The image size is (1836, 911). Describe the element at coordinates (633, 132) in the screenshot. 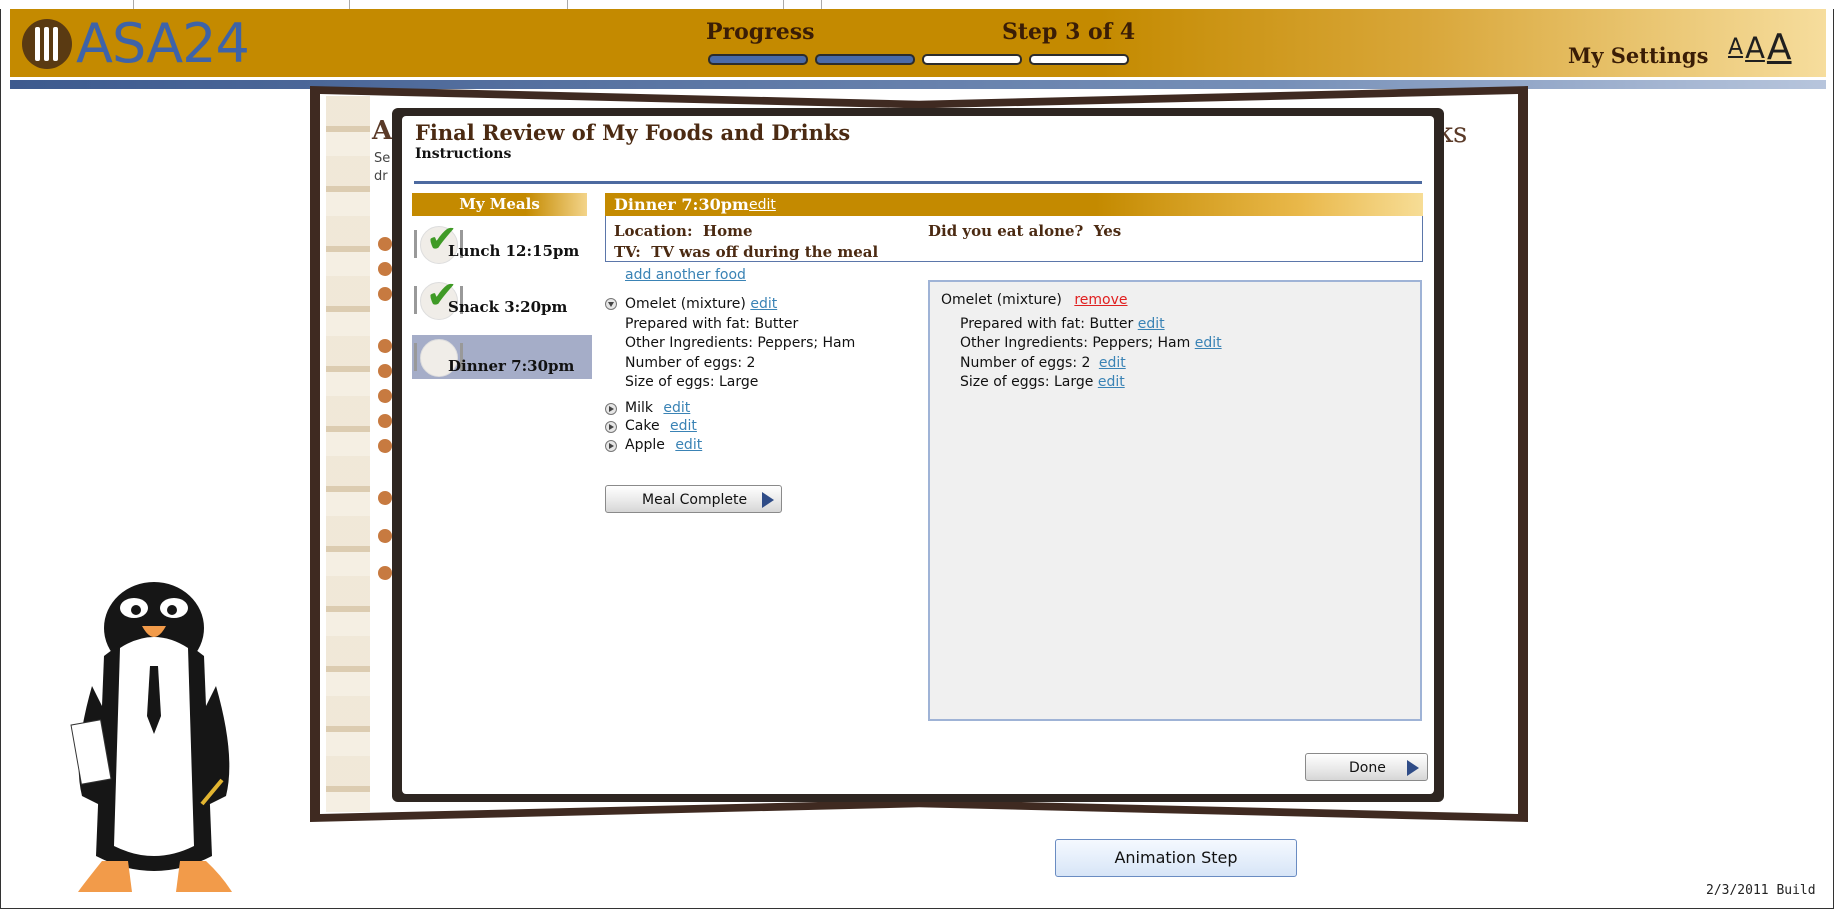

I see `dialog-title: Final Review of My Foods and Drinks` at that location.